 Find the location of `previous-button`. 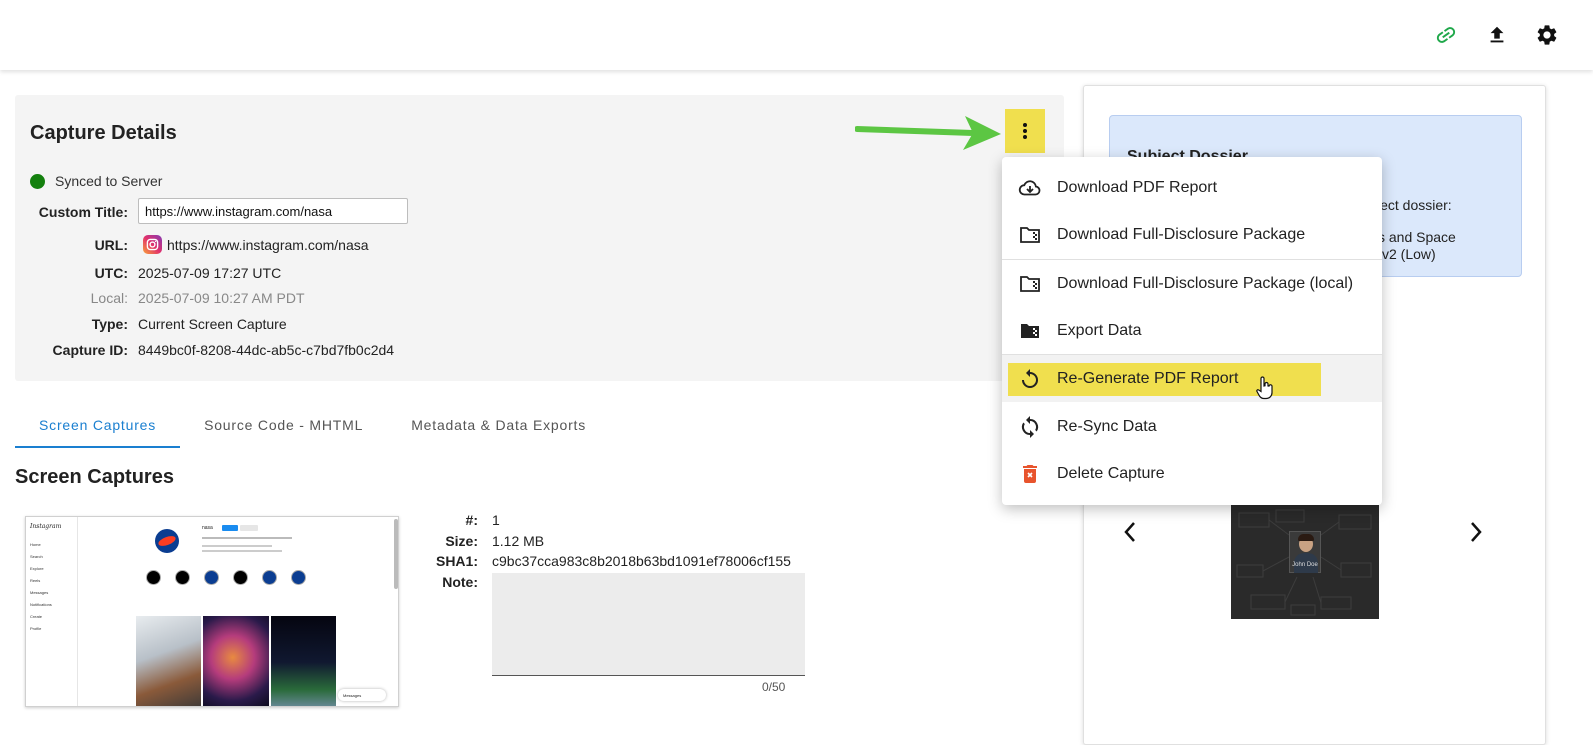

previous-button is located at coordinates (1130, 532).